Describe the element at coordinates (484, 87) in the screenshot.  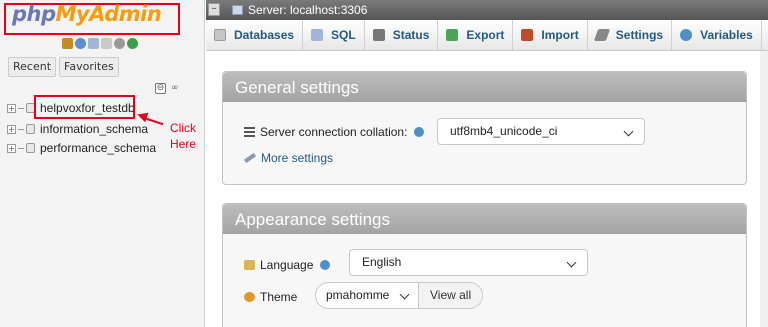
I see `panel-title: General settings` at that location.